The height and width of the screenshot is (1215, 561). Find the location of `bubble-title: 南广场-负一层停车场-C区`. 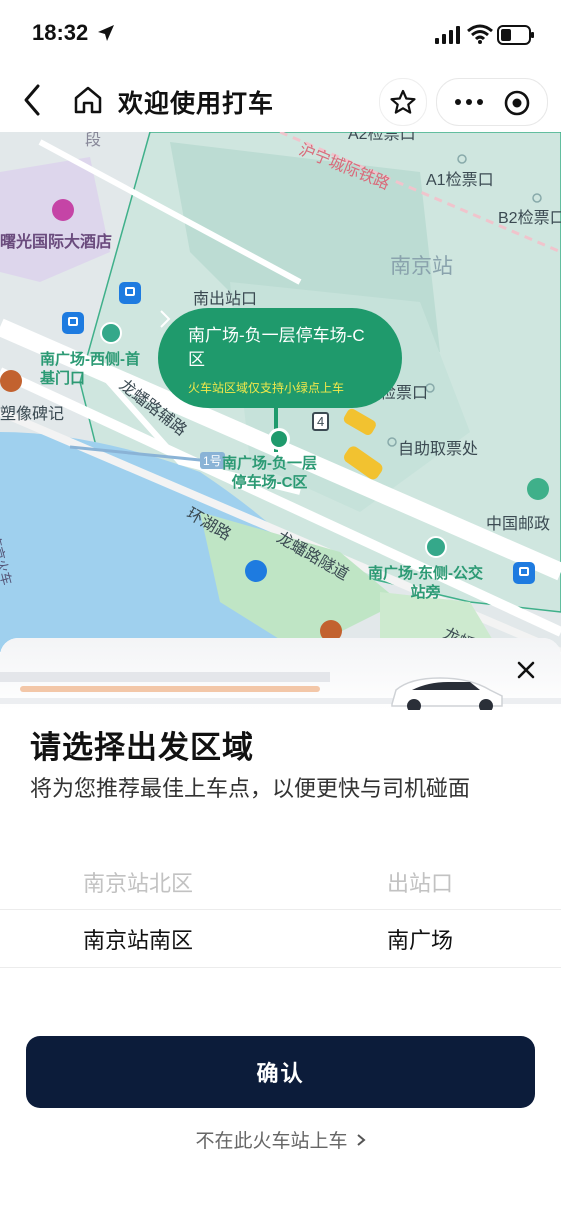

bubble-title: 南广场-负一层停车场-C区 is located at coordinates (276, 347).